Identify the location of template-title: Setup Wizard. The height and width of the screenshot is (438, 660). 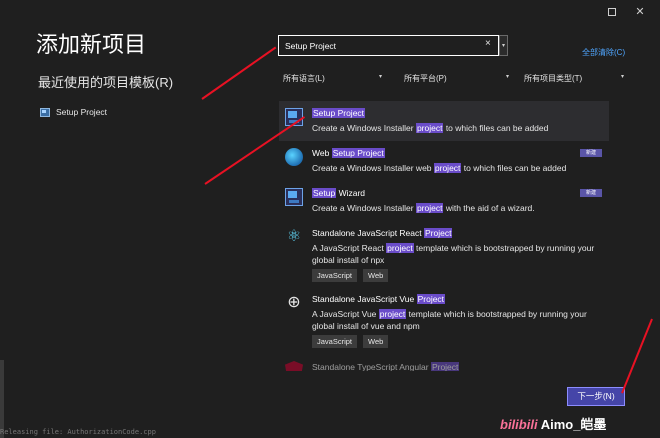
(339, 193).